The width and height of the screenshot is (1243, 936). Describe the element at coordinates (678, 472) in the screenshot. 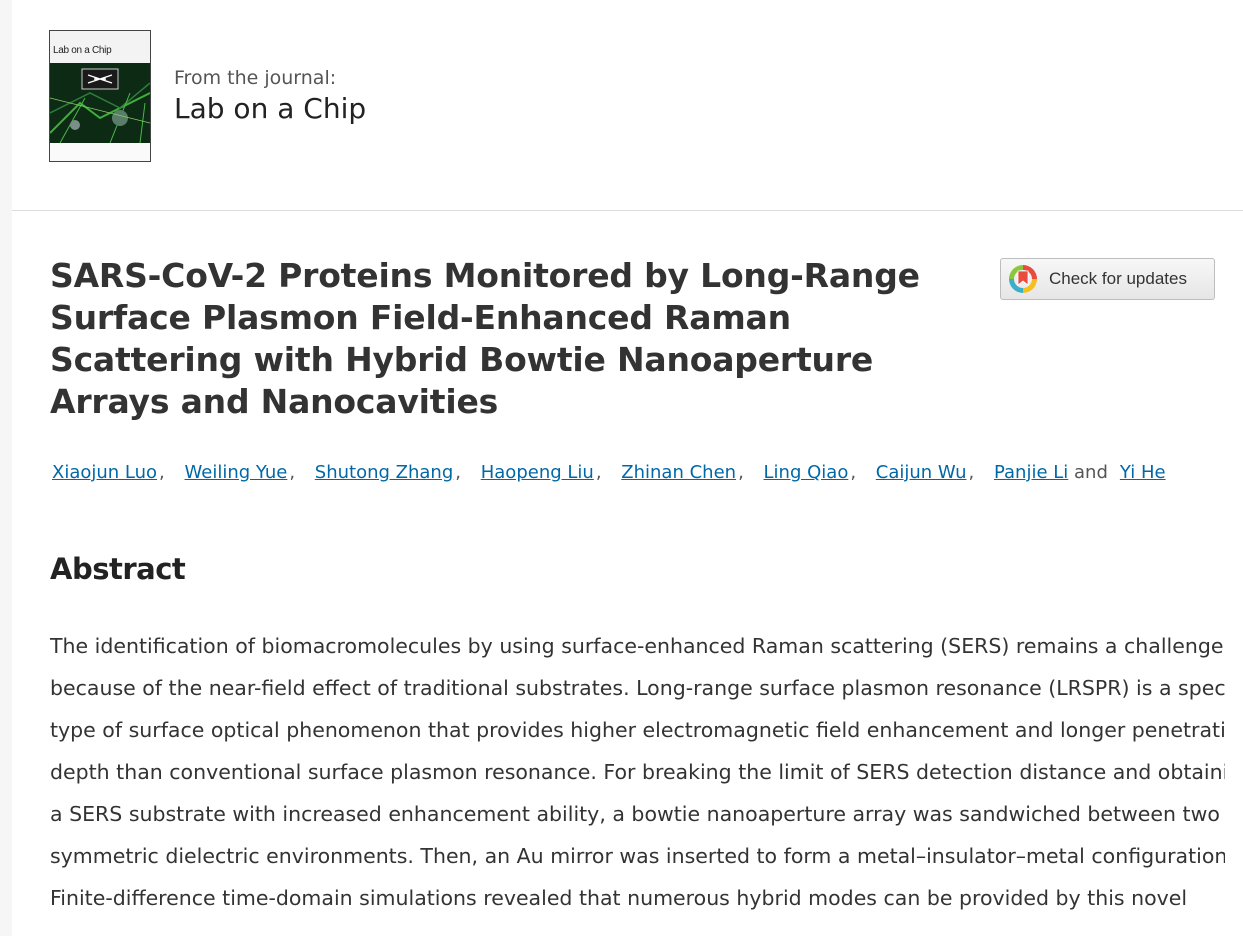

I see `author-link: Zhinan Chen` at that location.